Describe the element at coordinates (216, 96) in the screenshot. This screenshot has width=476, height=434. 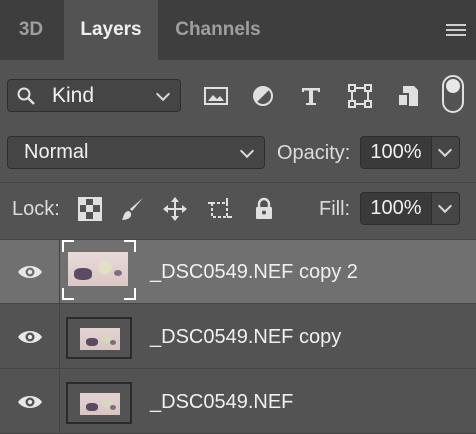
I see `image-filter-icon` at that location.